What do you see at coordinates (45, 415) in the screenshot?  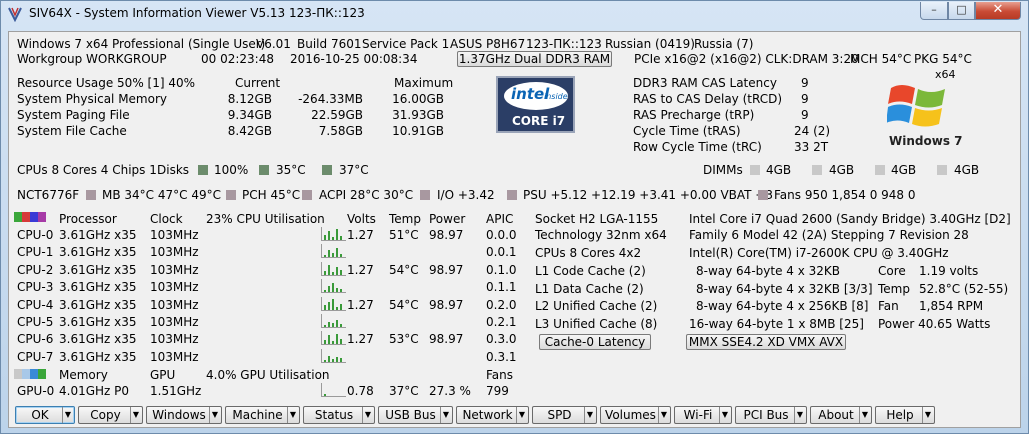 I see `toolbar-ok-button: OK ▼` at bounding box center [45, 415].